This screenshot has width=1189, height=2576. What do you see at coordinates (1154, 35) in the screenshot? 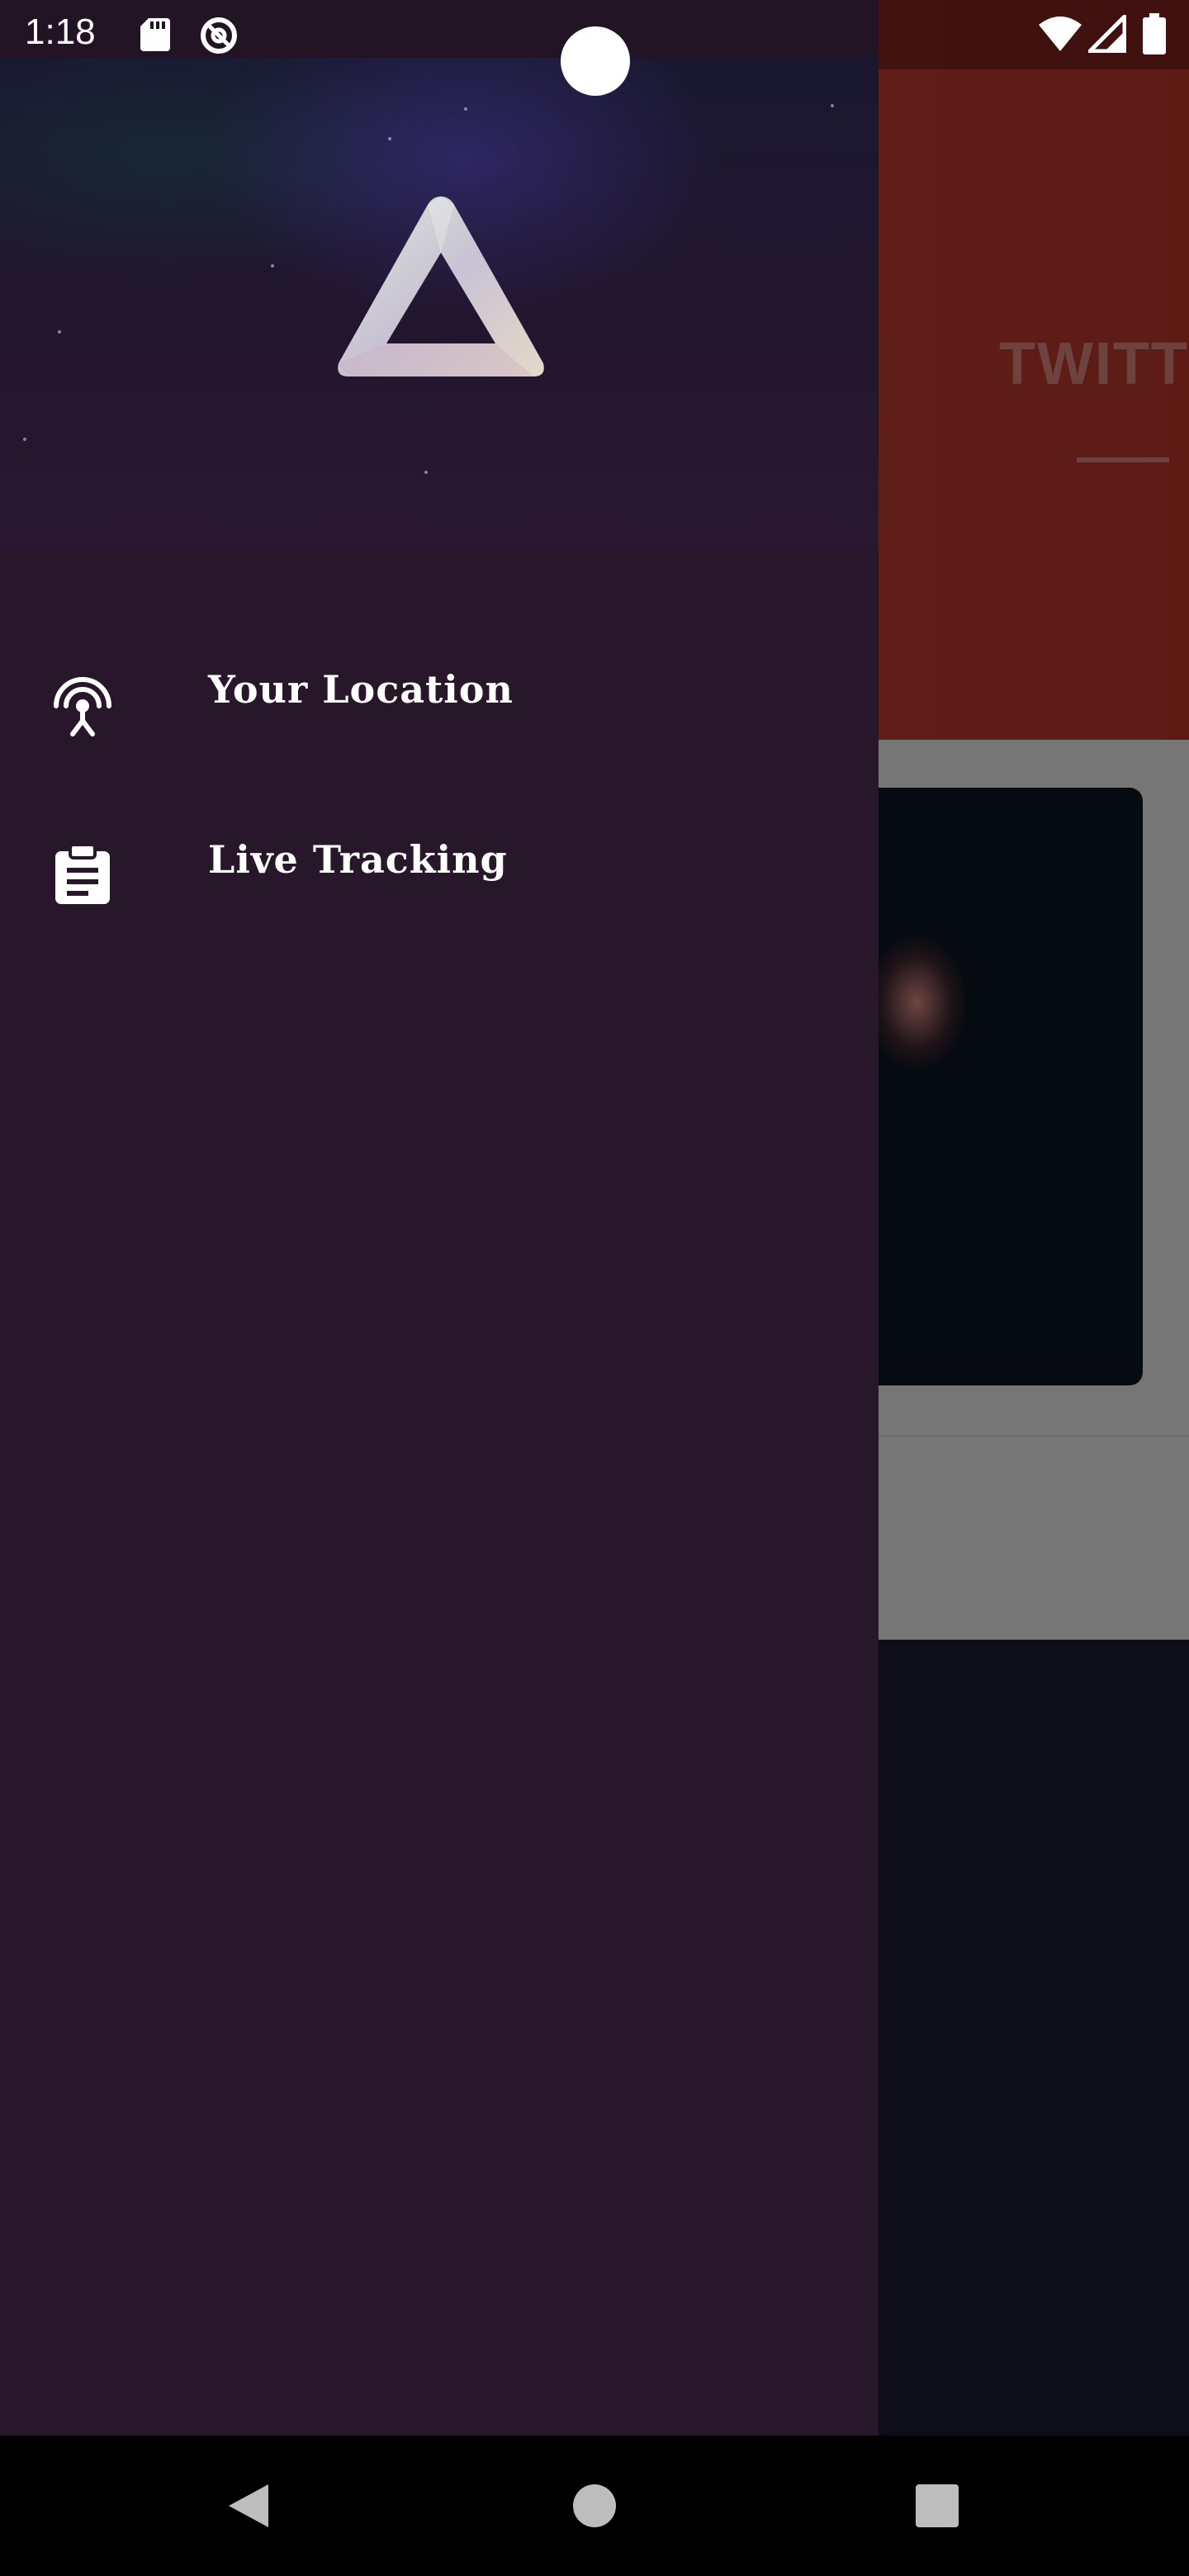
I see `battery-icon` at bounding box center [1154, 35].